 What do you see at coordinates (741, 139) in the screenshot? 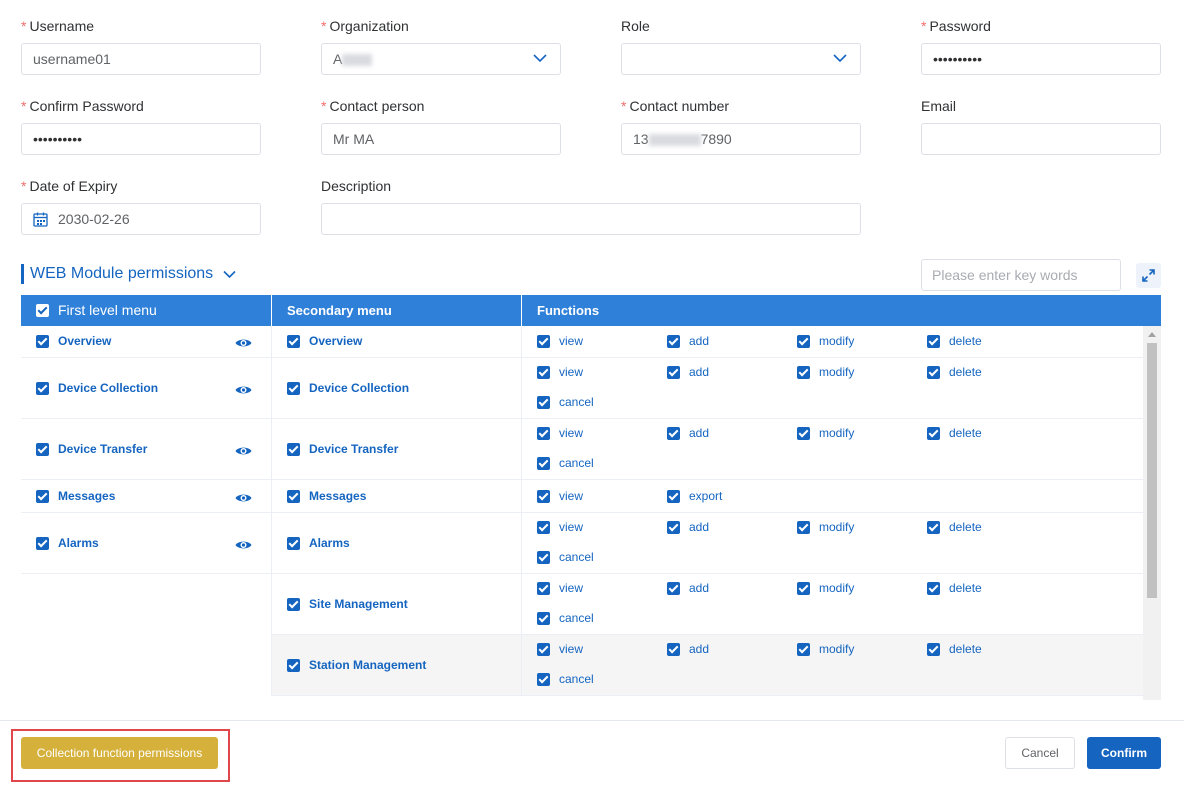
I see `contact-number-input: 13 7890` at bounding box center [741, 139].